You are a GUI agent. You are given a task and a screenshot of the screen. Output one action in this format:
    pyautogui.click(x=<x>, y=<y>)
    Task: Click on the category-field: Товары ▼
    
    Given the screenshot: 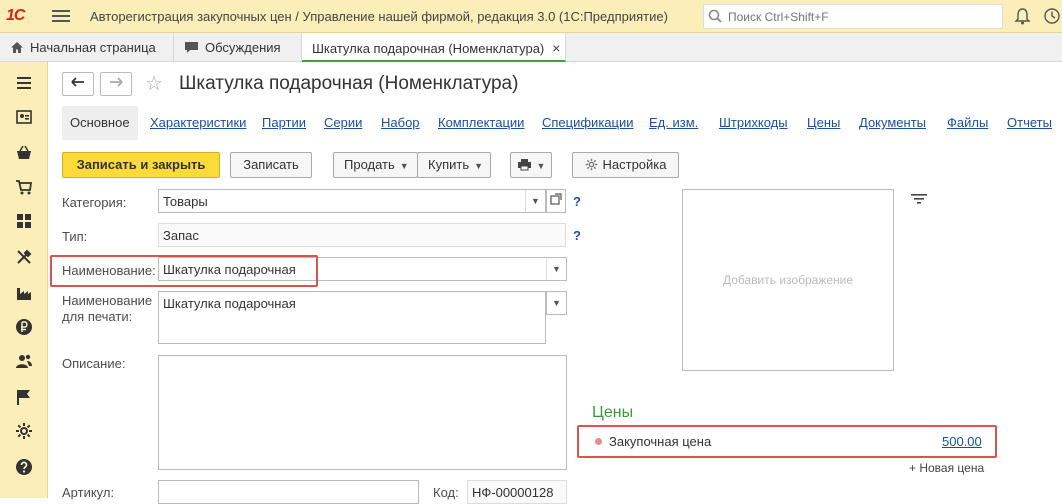 What is the action you would take?
    pyautogui.click(x=352, y=201)
    